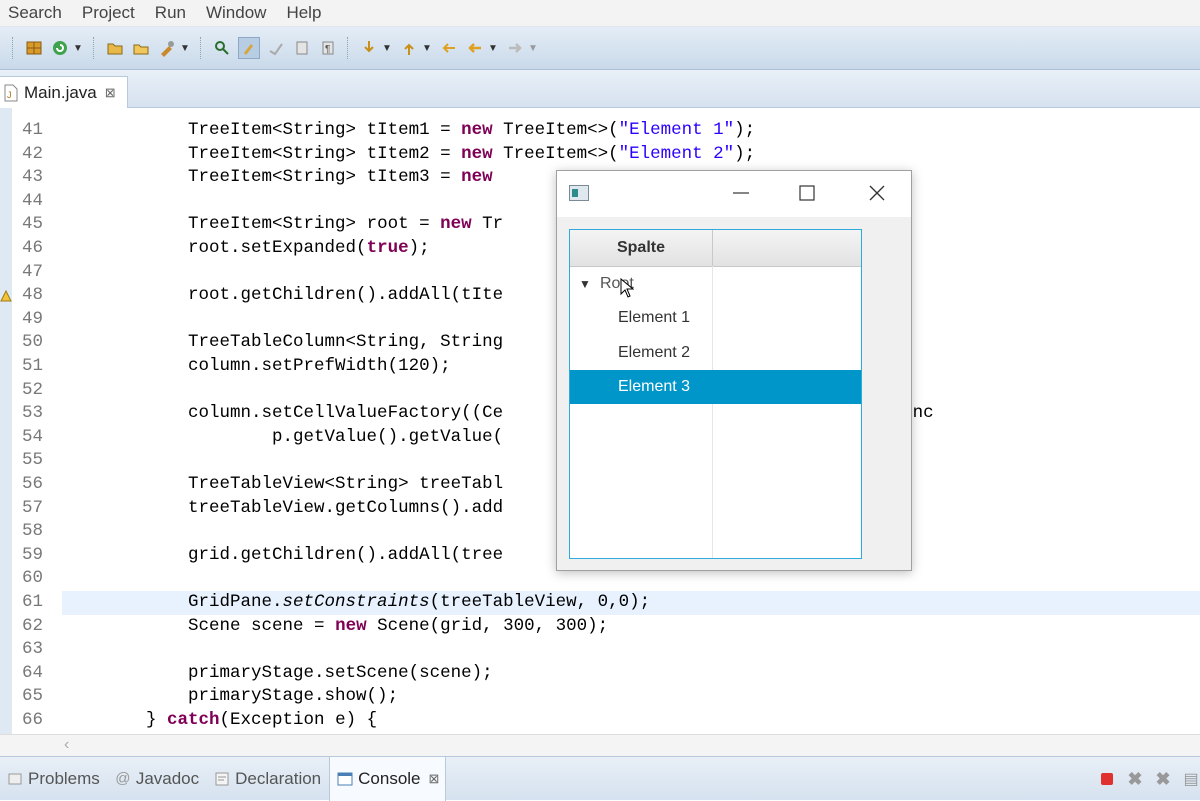 The width and height of the screenshot is (1200, 801). What do you see at coordinates (222, 48) in the screenshot?
I see `search-icon` at bounding box center [222, 48].